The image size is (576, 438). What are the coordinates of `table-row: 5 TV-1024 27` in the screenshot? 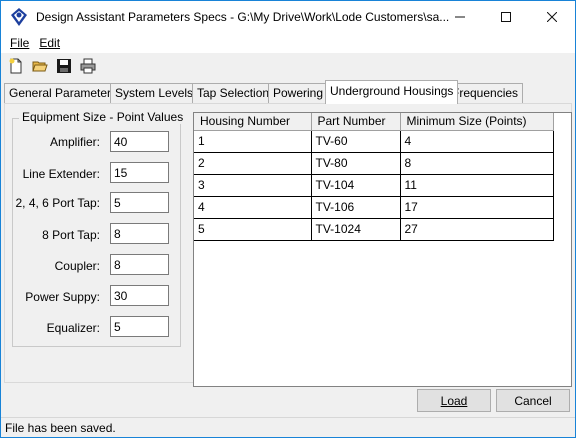 It's located at (374, 229).